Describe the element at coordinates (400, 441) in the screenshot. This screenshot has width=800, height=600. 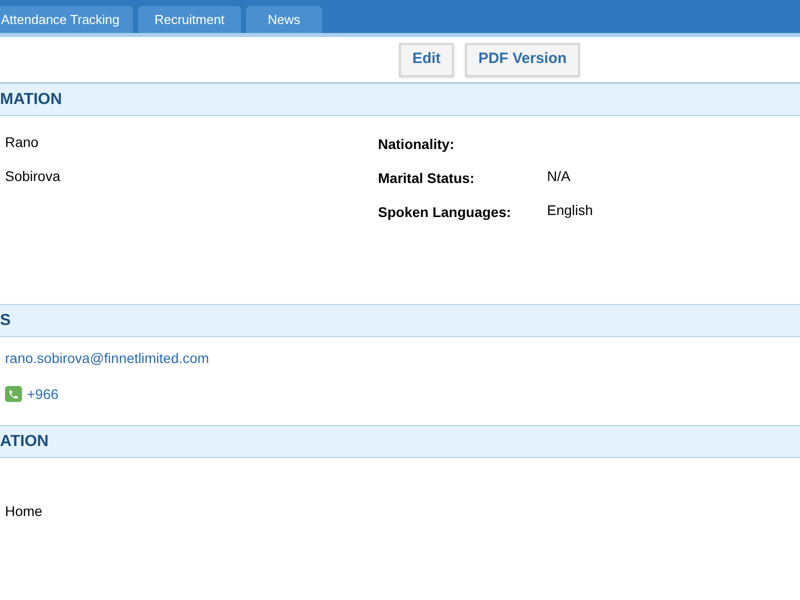
I see `section-header: ATION` at that location.